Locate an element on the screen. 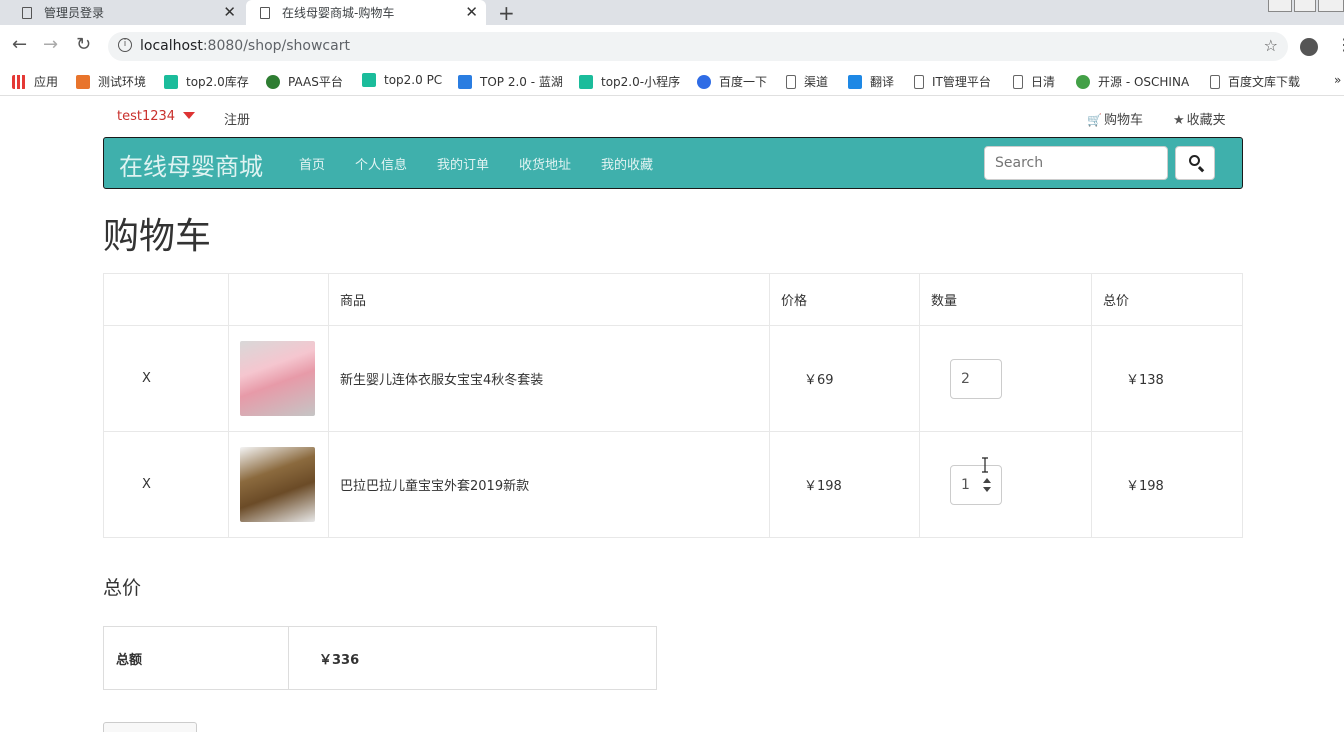 The image size is (1344, 732). lanhu-icon is located at coordinates (465, 81).